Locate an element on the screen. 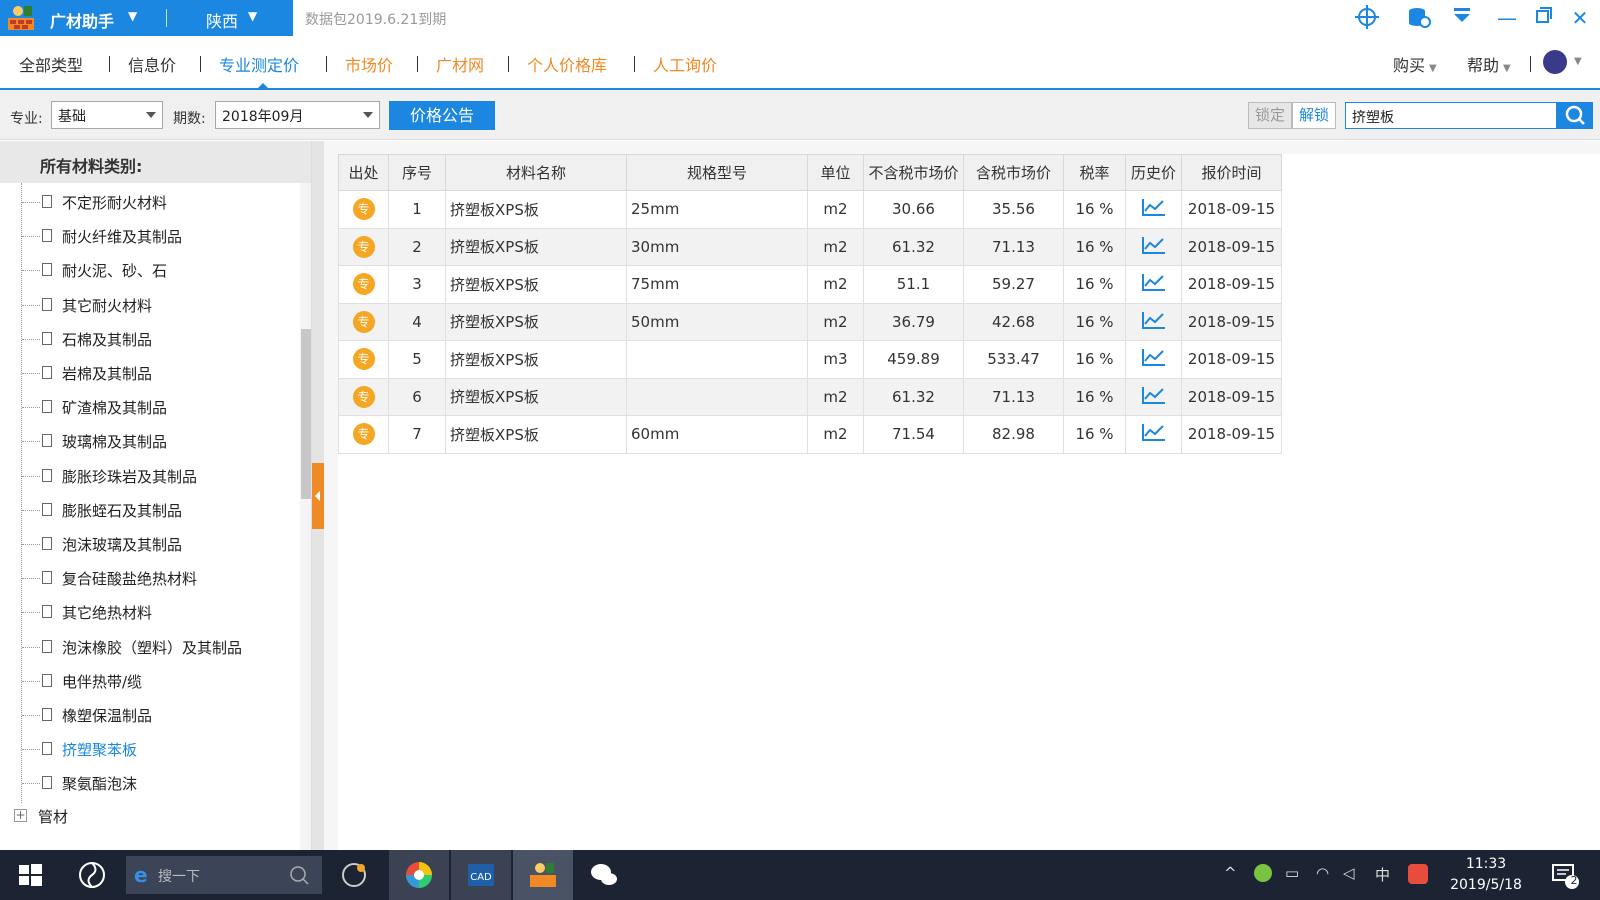 This screenshot has height=900, width=1600. col-spec: 规格型号 is located at coordinates (717, 172).